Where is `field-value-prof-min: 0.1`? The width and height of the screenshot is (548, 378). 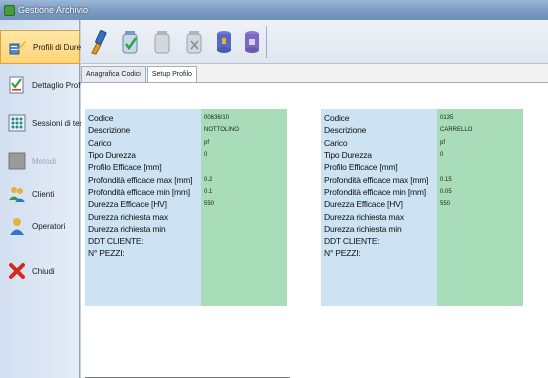
field-value-prof-min: 0.1 is located at coordinates (244, 192).